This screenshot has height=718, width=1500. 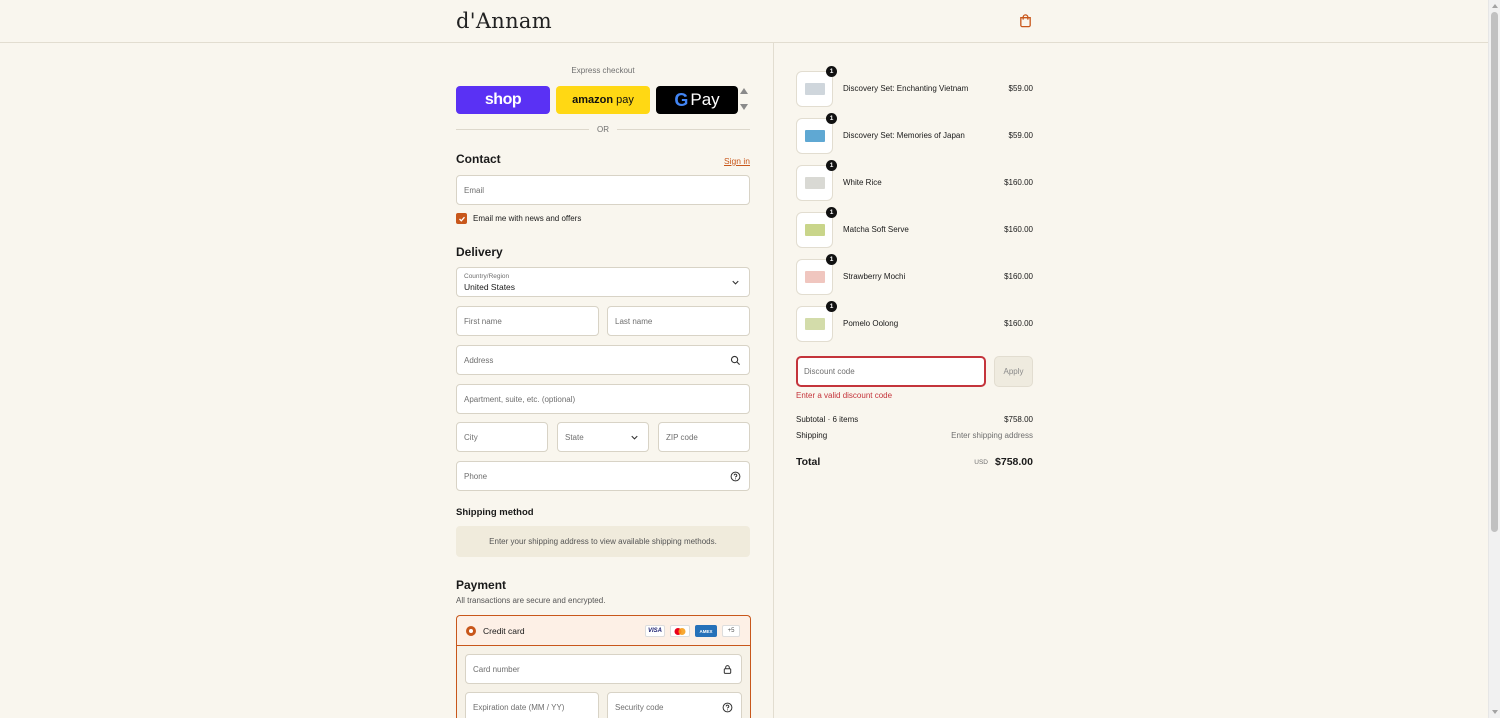 I want to click on sign-in-link: Sign in, so click(x=730, y=161).